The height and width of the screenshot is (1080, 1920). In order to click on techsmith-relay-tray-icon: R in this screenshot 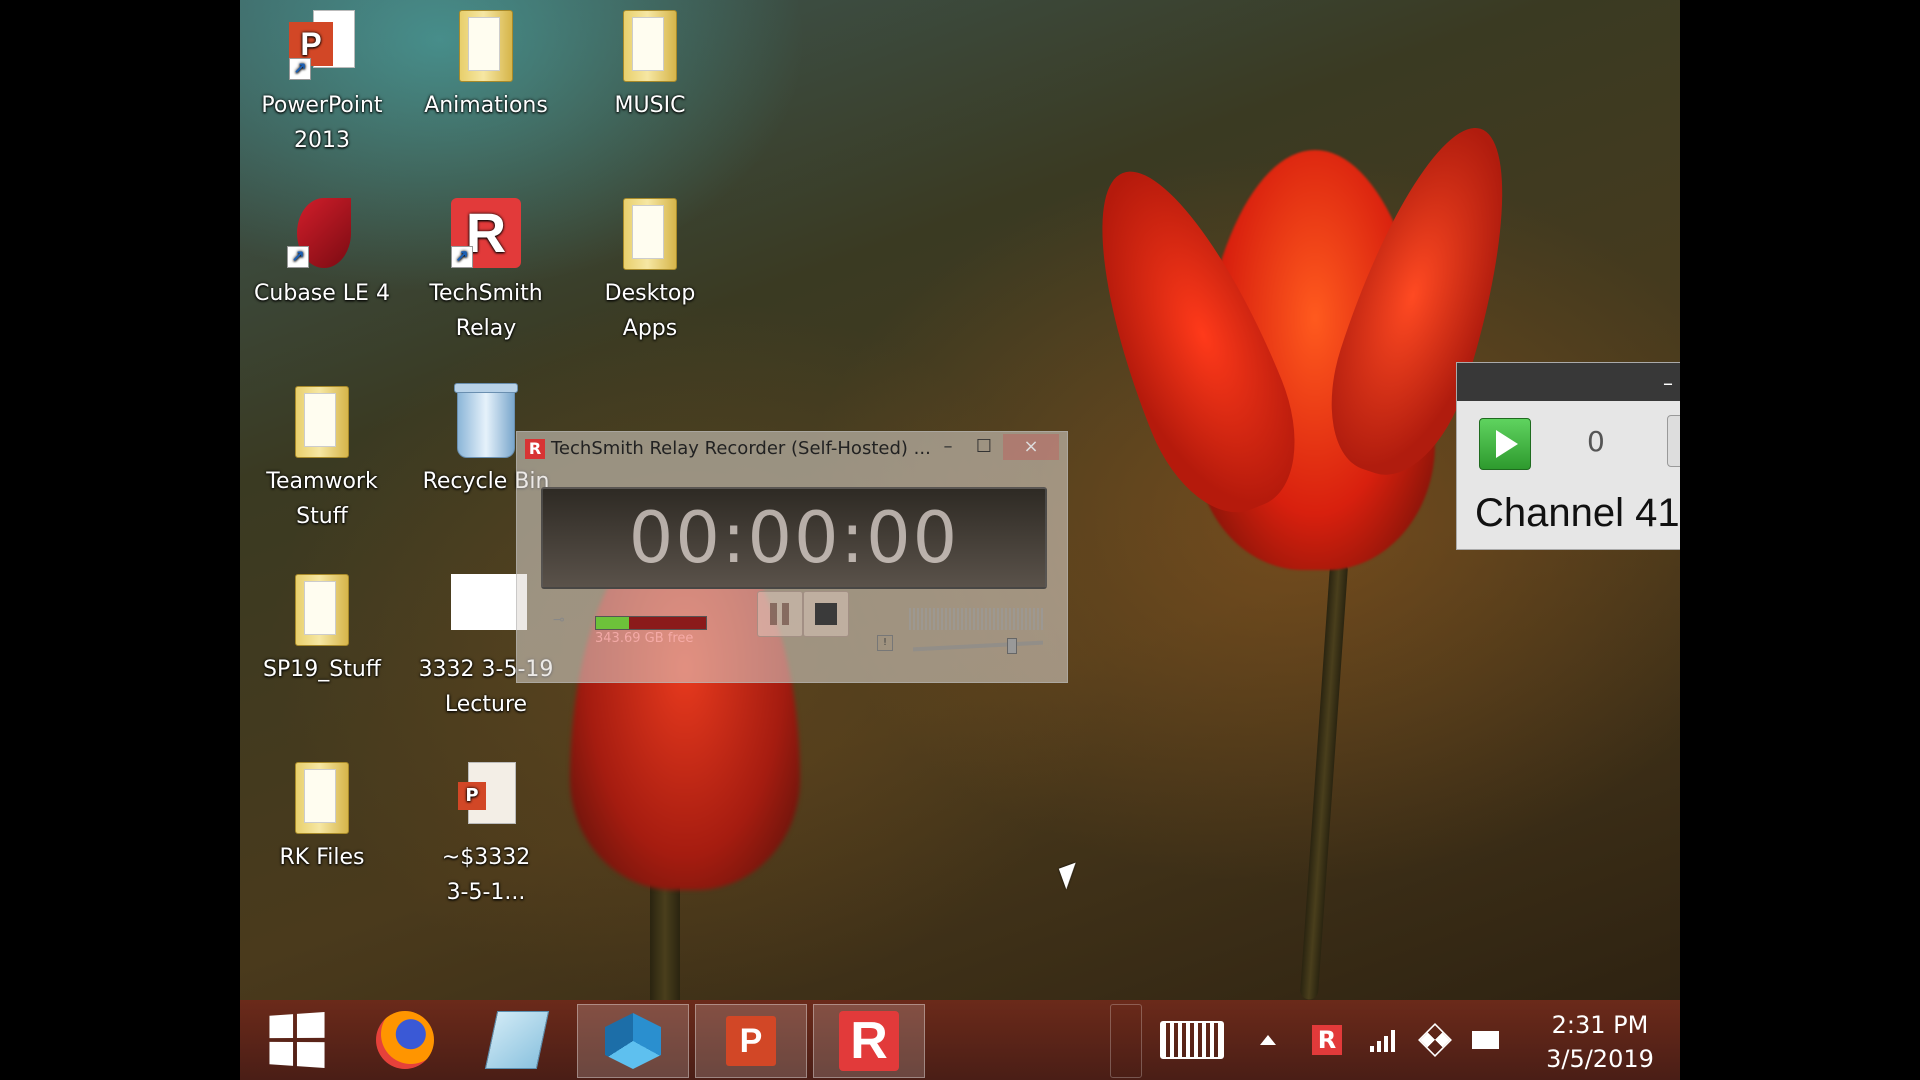, I will do `click(1327, 1040)`.